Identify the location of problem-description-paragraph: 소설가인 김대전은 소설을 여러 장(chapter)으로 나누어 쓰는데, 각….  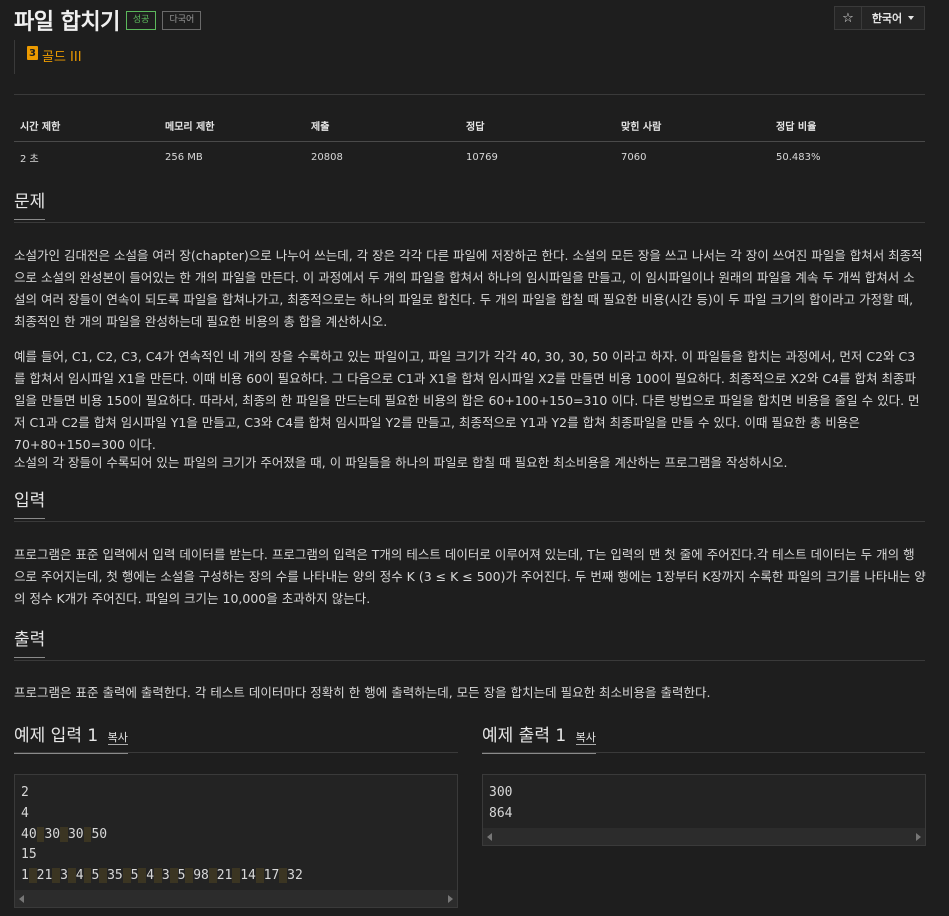
(468, 288).